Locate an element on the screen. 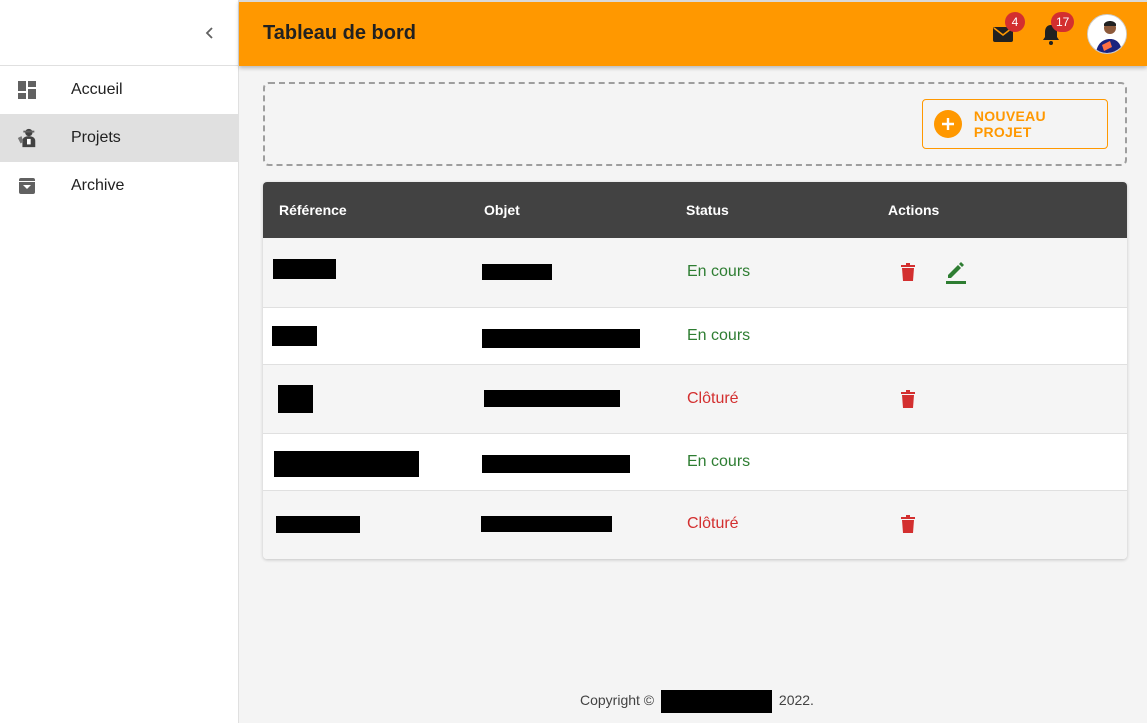 The height and width of the screenshot is (723, 1147). footer: Copyright © 2022. is located at coordinates (697, 701).